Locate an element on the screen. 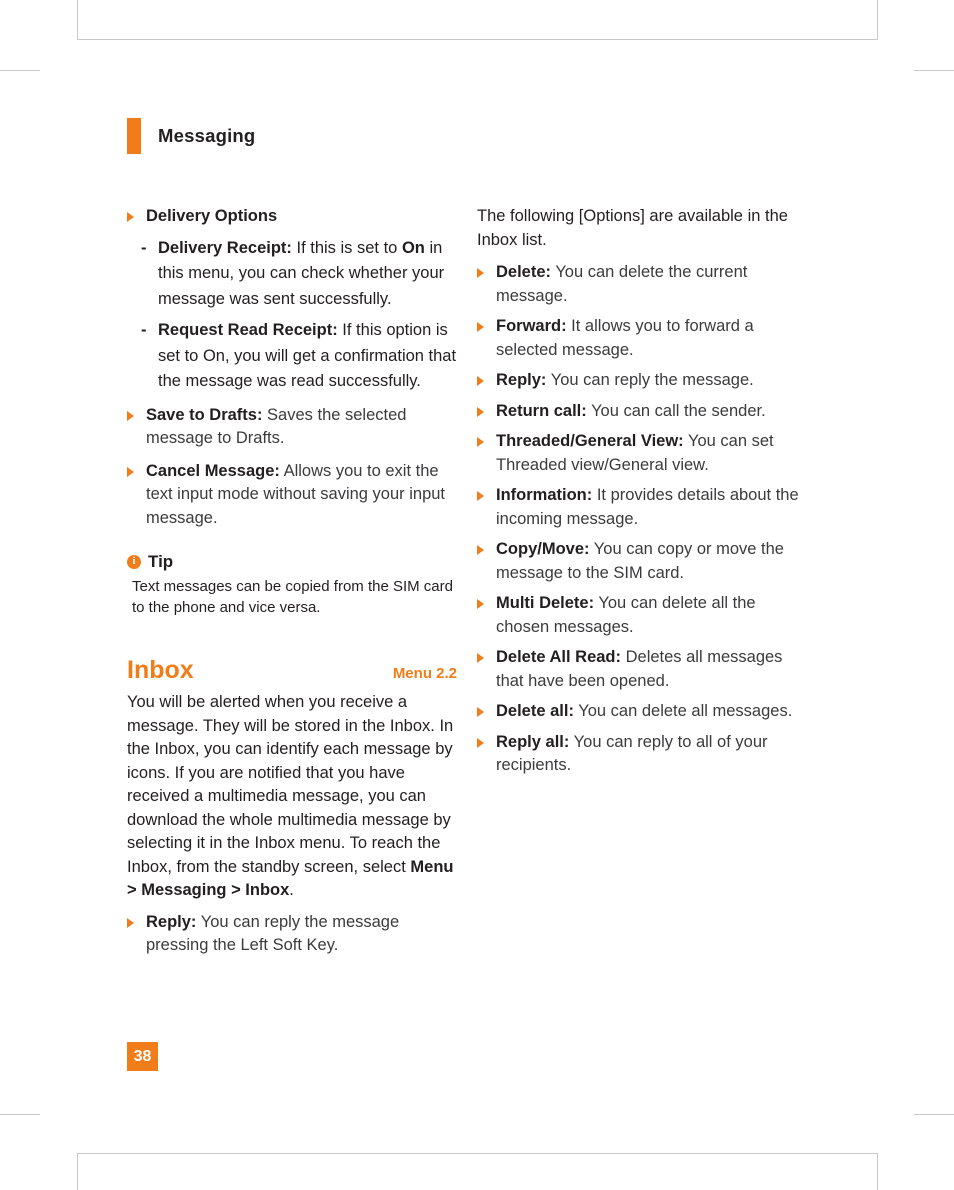  list-item-term: Forward: is located at coordinates (531, 326).